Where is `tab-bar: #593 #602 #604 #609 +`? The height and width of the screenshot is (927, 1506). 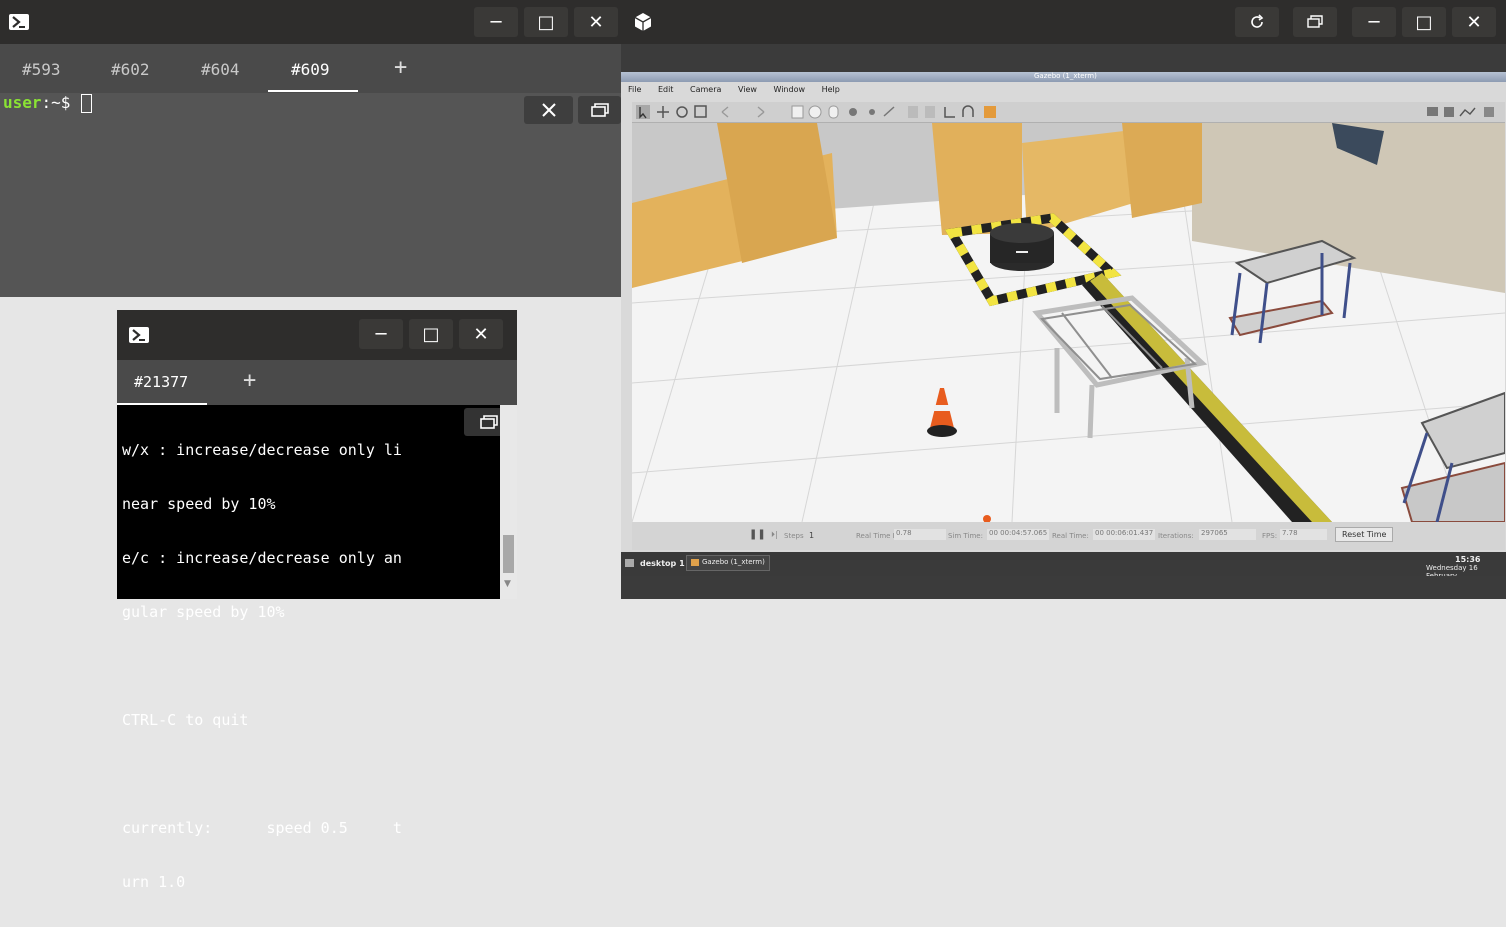
tab-bar: #593 #602 #604 #609 + is located at coordinates (310, 68).